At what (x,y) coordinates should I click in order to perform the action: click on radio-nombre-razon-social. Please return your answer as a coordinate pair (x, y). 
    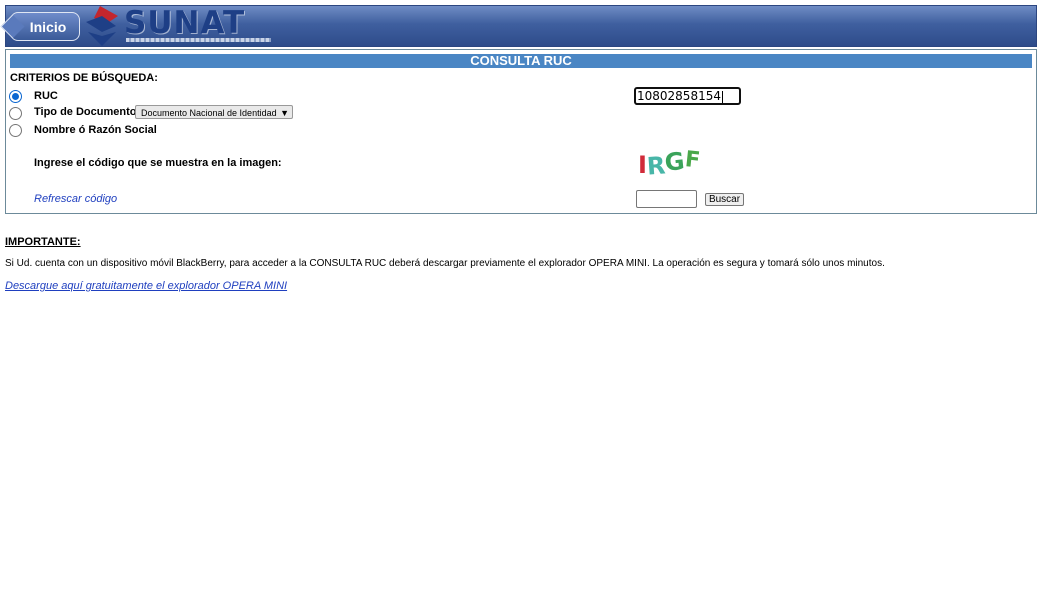
    Looking at the image, I should click on (15, 130).